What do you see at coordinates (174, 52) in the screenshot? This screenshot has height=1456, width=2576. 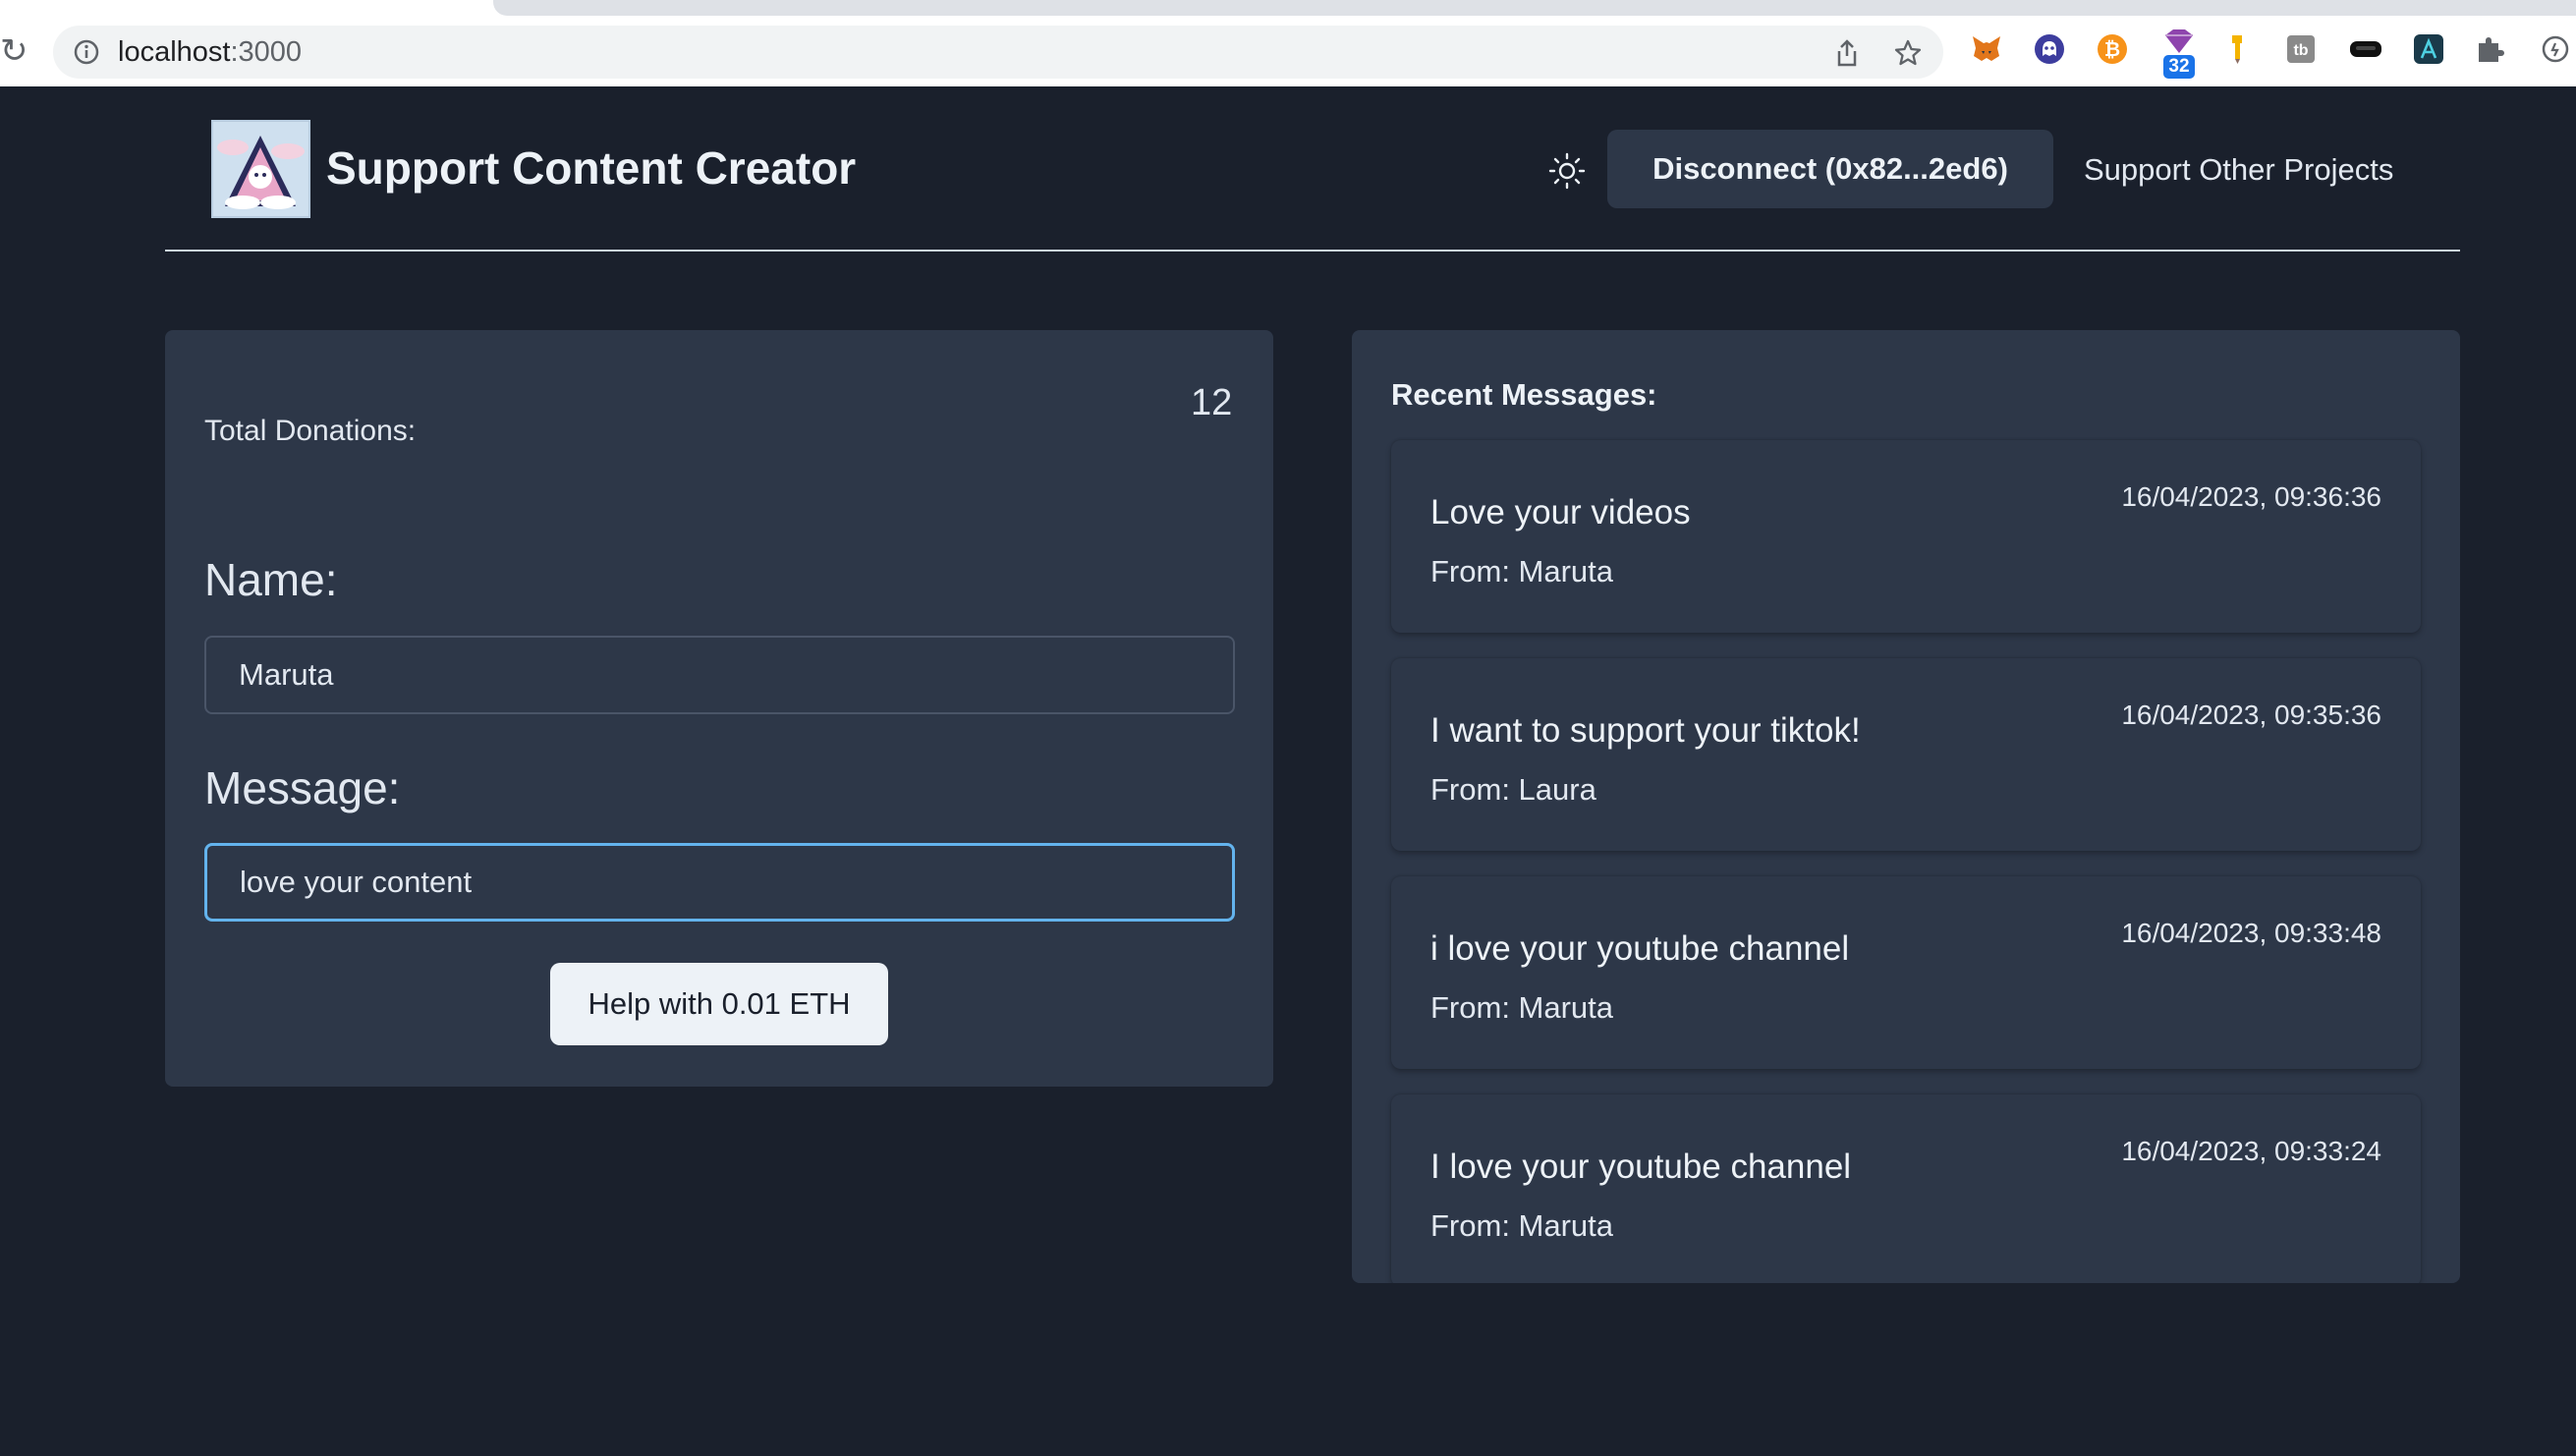 I see `url-host: localhost` at bounding box center [174, 52].